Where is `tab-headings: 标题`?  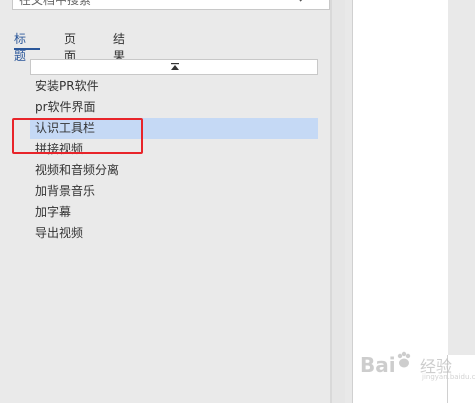 tab-headings: 标题 is located at coordinates (20, 47).